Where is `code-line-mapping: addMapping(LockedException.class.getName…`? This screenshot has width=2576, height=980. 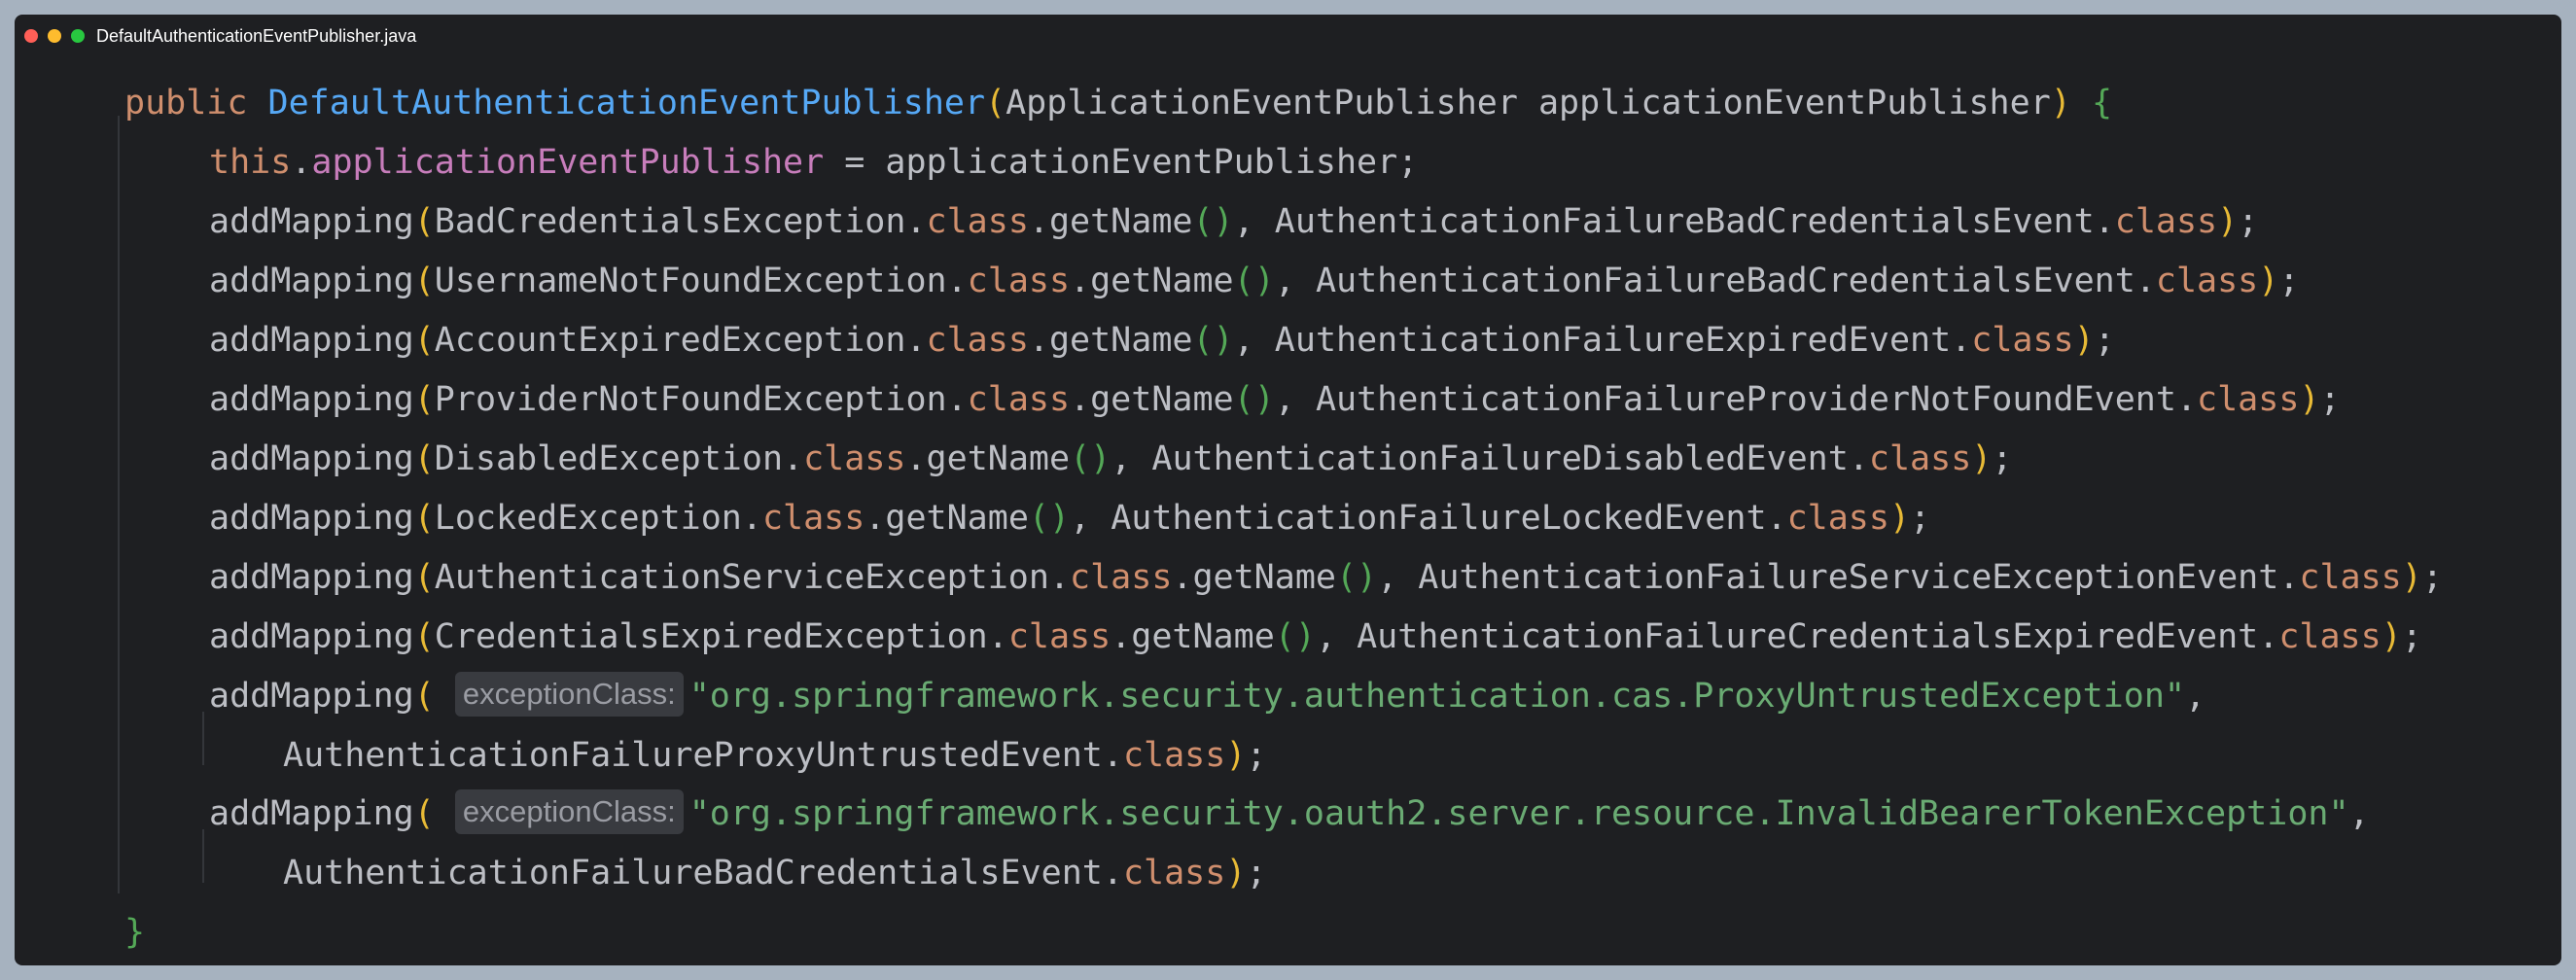 code-line-mapping: addMapping(LockedException.class.getName… is located at coordinates (972, 518).